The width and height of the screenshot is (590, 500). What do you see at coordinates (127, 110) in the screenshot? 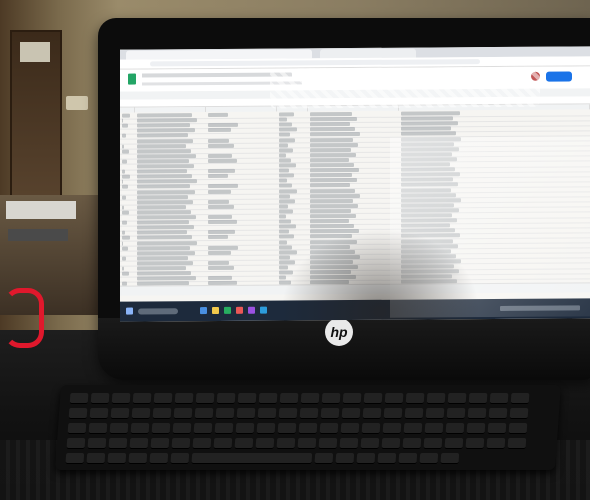
I see `column-header` at bounding box center [127, 110].